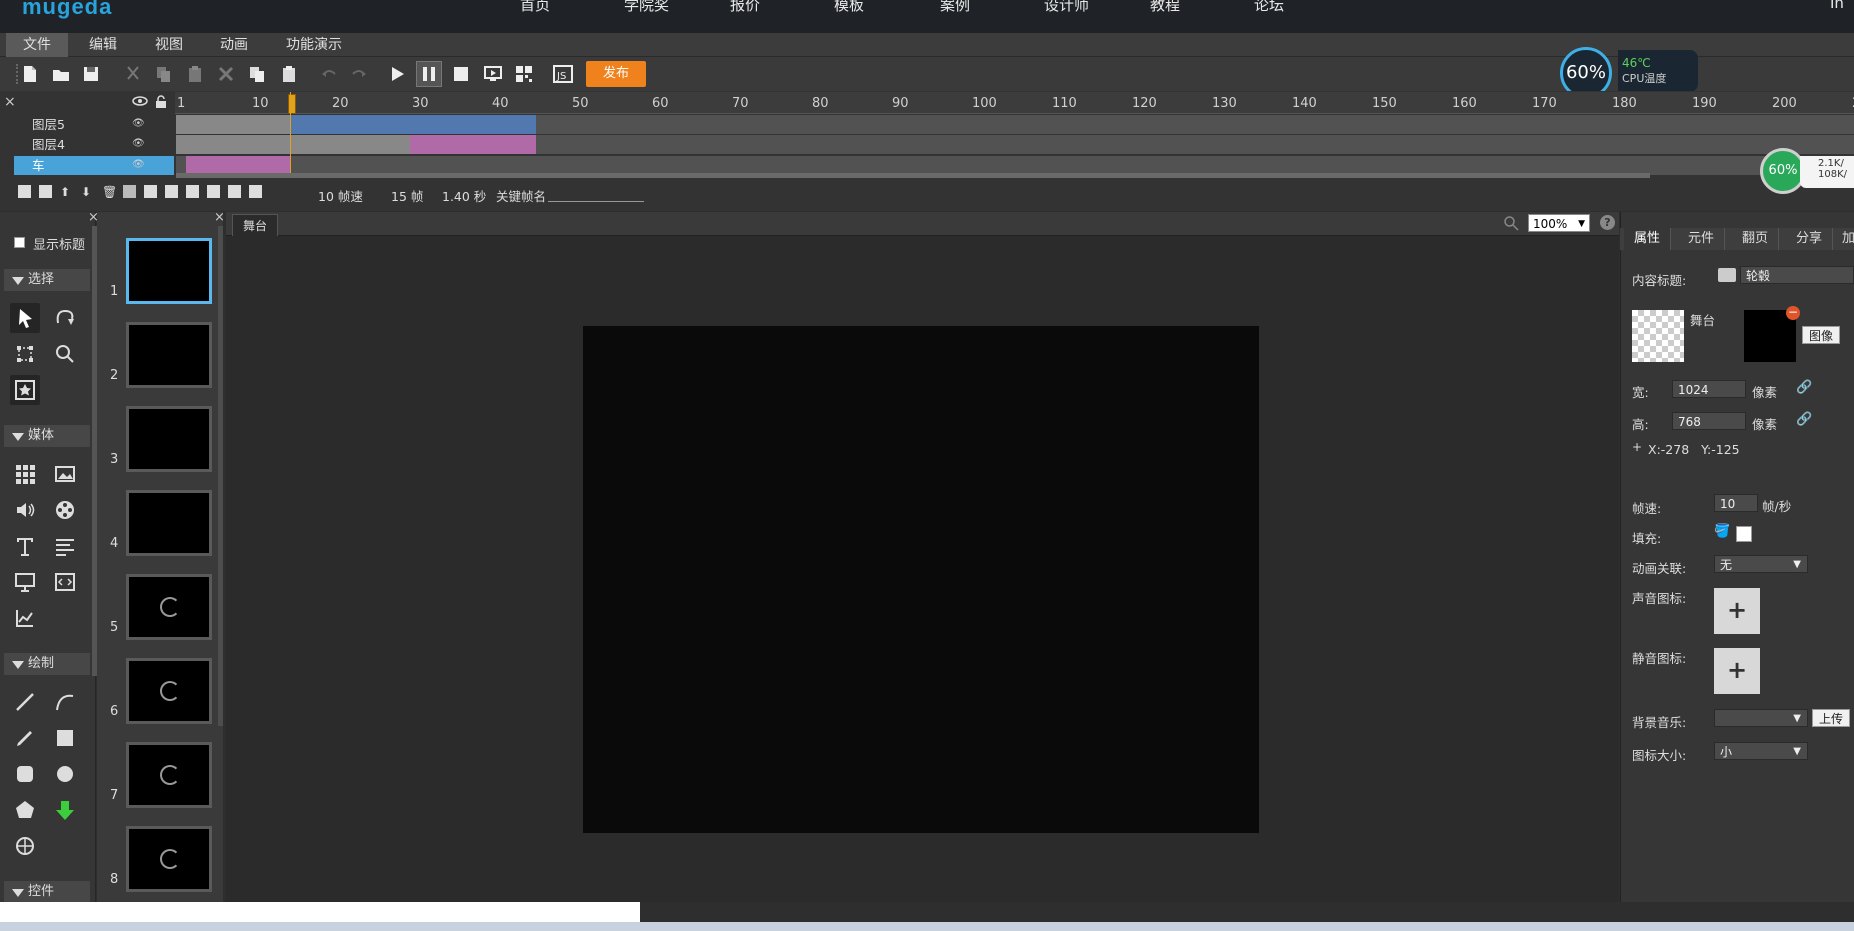 The height and width of the screenshot is (931, 1854). What do you see at coordinates (1846, 239) in the screenshot?
I see `tab-more: 加` at bounding box center [1846, 239].